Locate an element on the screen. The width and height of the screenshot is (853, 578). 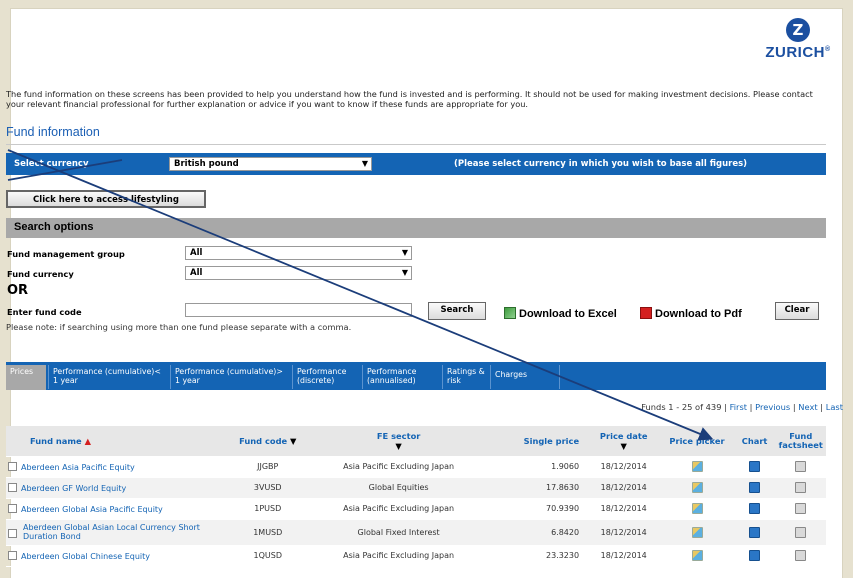
fund-name-cell: Aberdeen GF World Equity is located at coordinates (121, 488).